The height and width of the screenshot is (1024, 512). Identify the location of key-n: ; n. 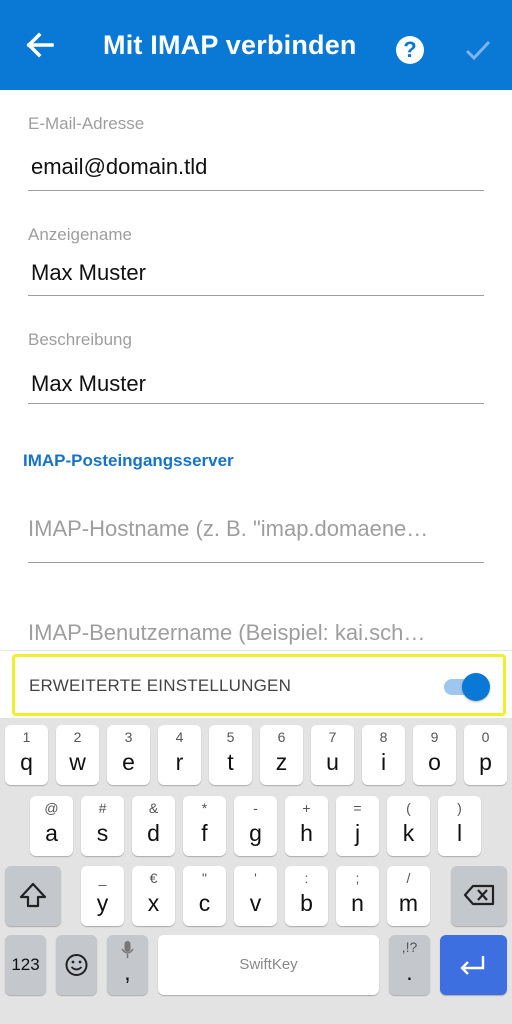
(357, 896).